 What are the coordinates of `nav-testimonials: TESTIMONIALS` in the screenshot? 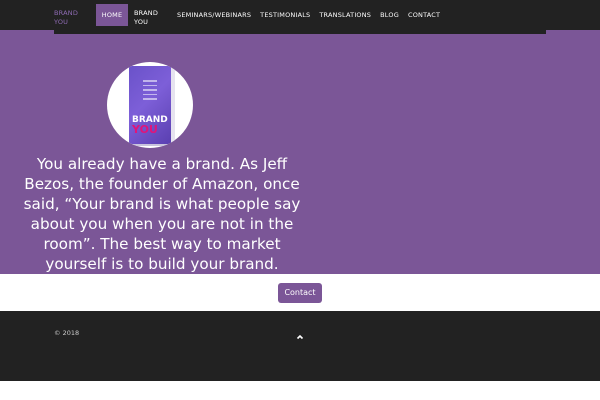 It's located at (285, 12).